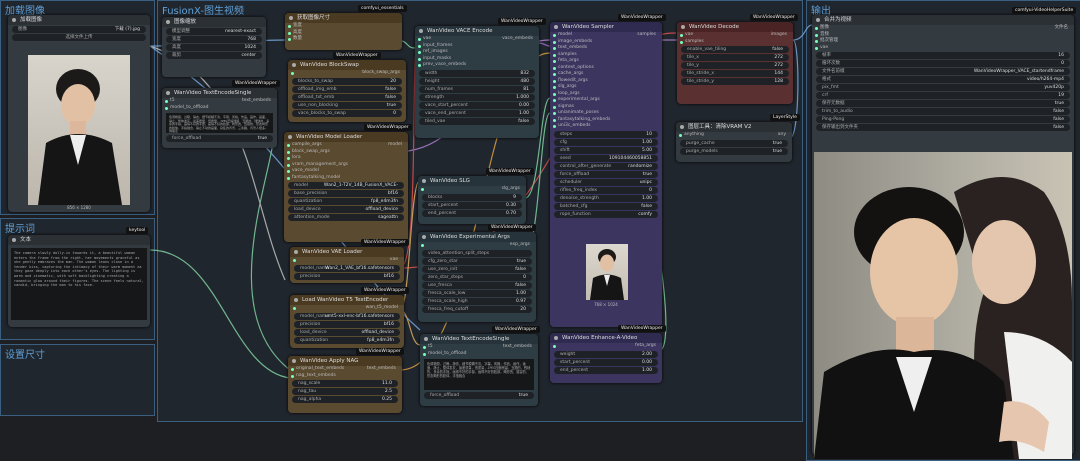  What do you see at coordinates (472, 189) in the screenshot?
I see `slg-output: slg_args` at bounding box center [472, 189].